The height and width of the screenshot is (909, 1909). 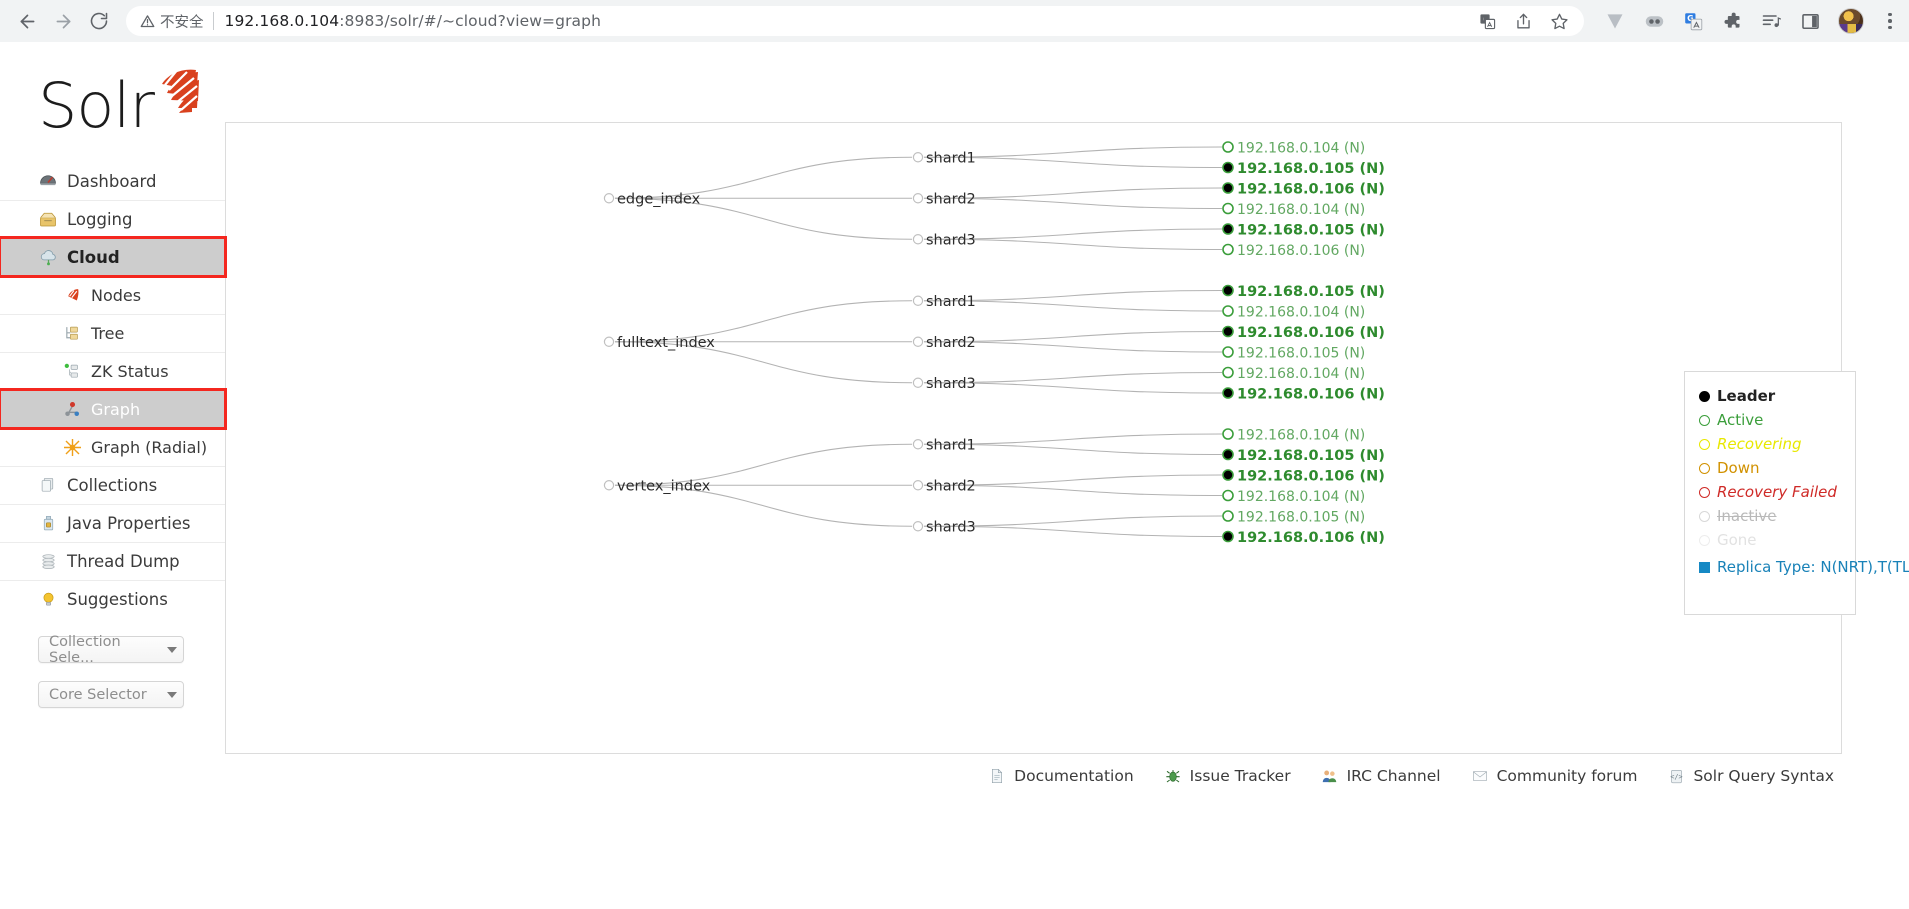 I want to click on share-icon, so click(x=1523, y=21).